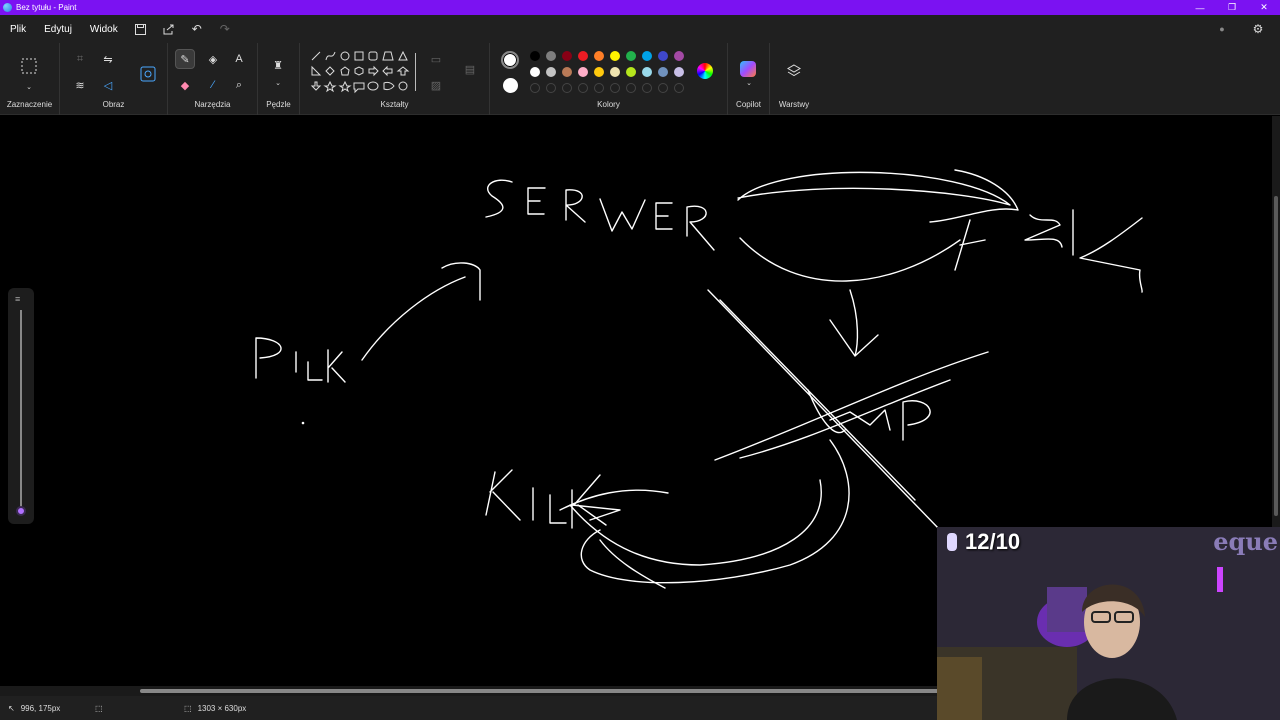 The height and width of the screenshot is (720, 1280). What do you see at coordinates (1258, 29) in the screenshot?
I see `settings-icon: ⚙` at bounding box center [1258, 29].